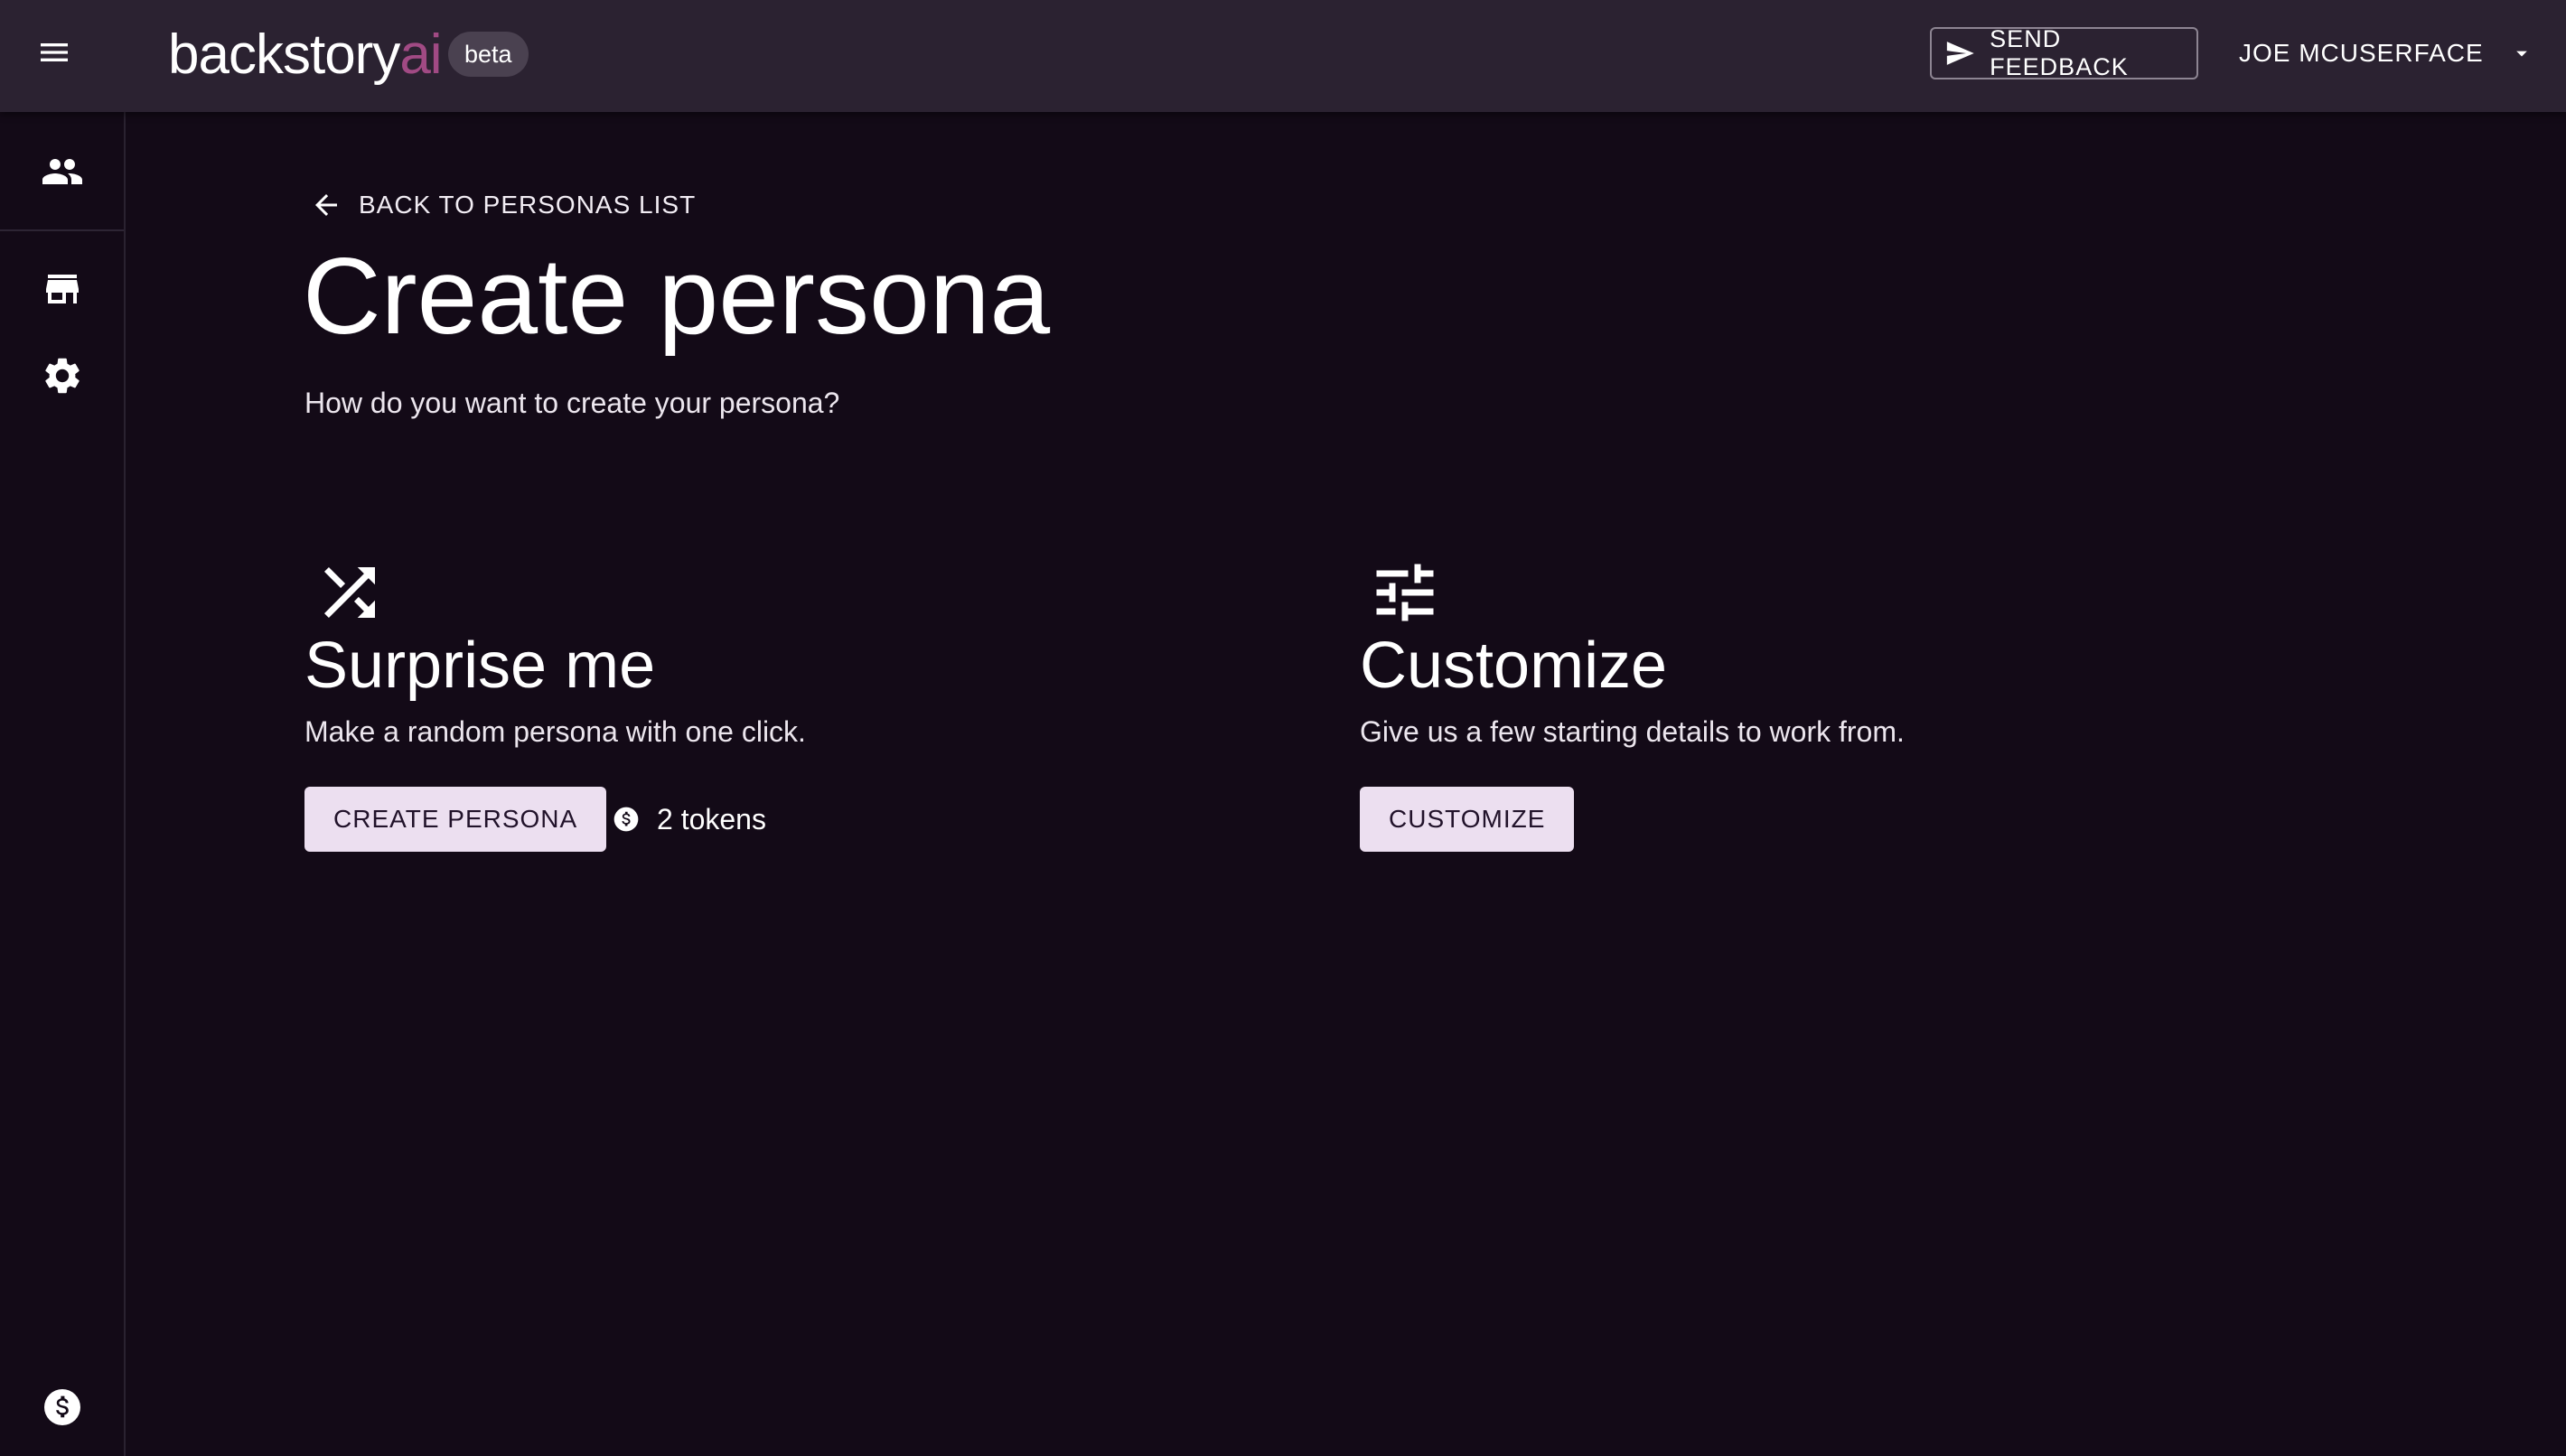 The image size is (2566, 1456). I want to click on app-logo: backstory ai, so click(305, 54).